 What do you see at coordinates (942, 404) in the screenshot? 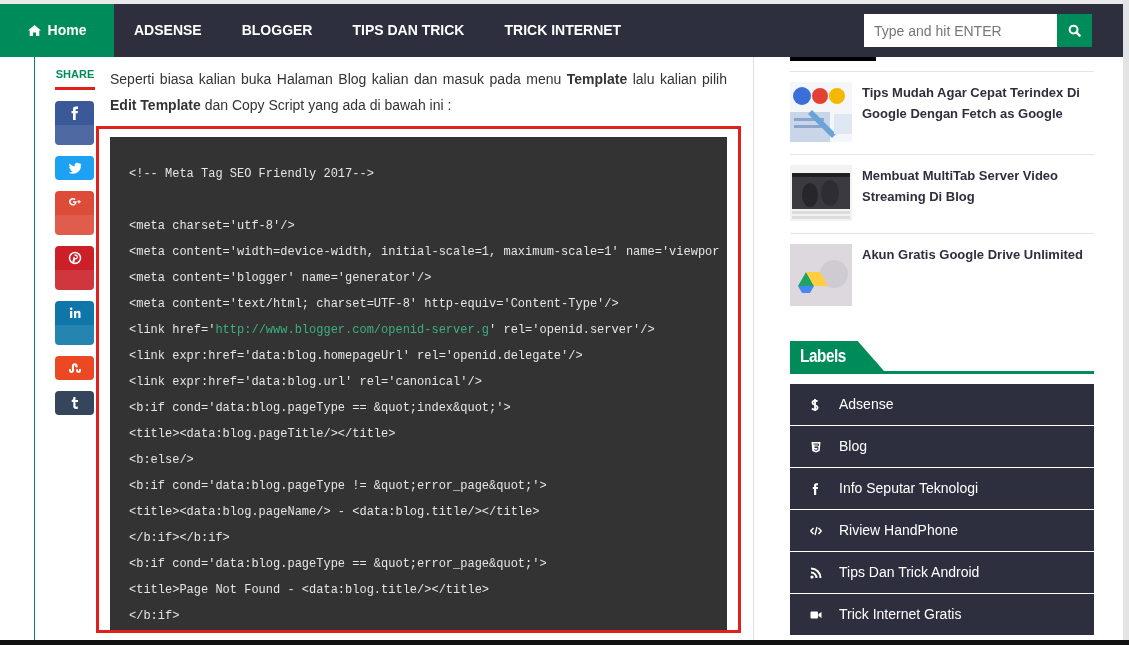
I see `label-link: Adsense` at bounding box center [942, 404].